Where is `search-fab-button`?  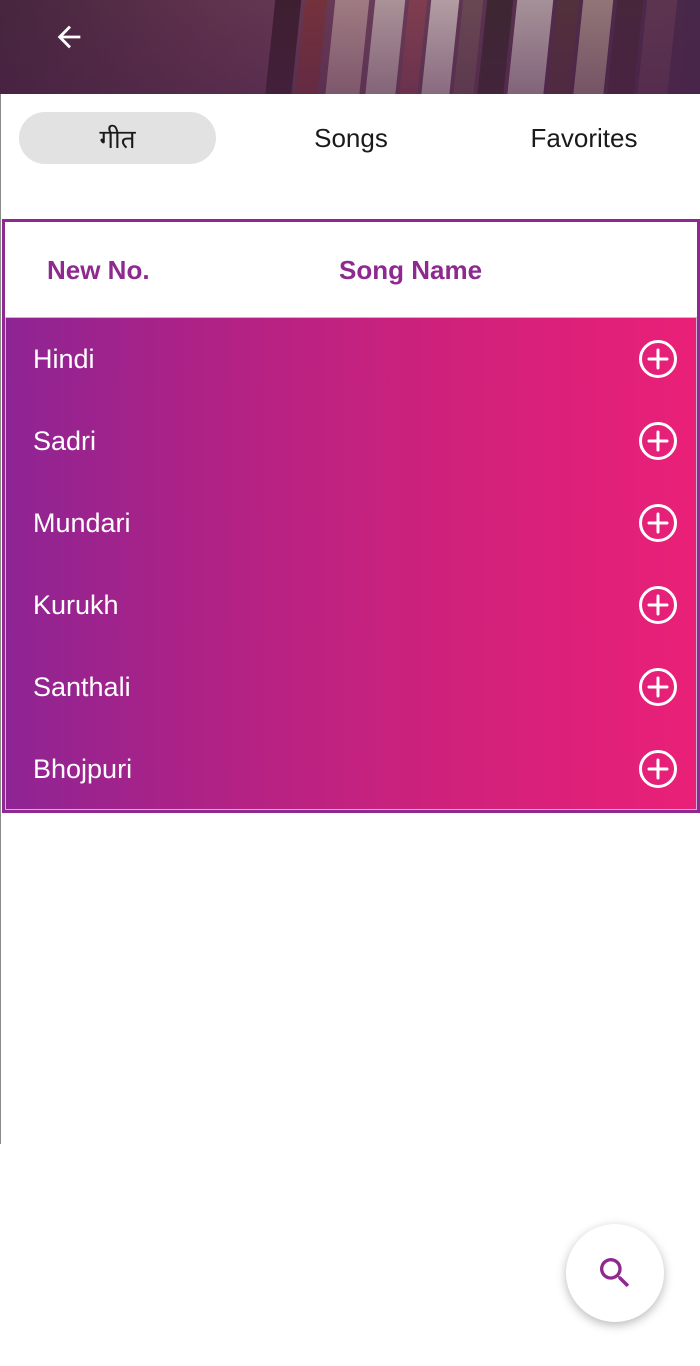
search-fab-button is located at coordinates (615, 1273).